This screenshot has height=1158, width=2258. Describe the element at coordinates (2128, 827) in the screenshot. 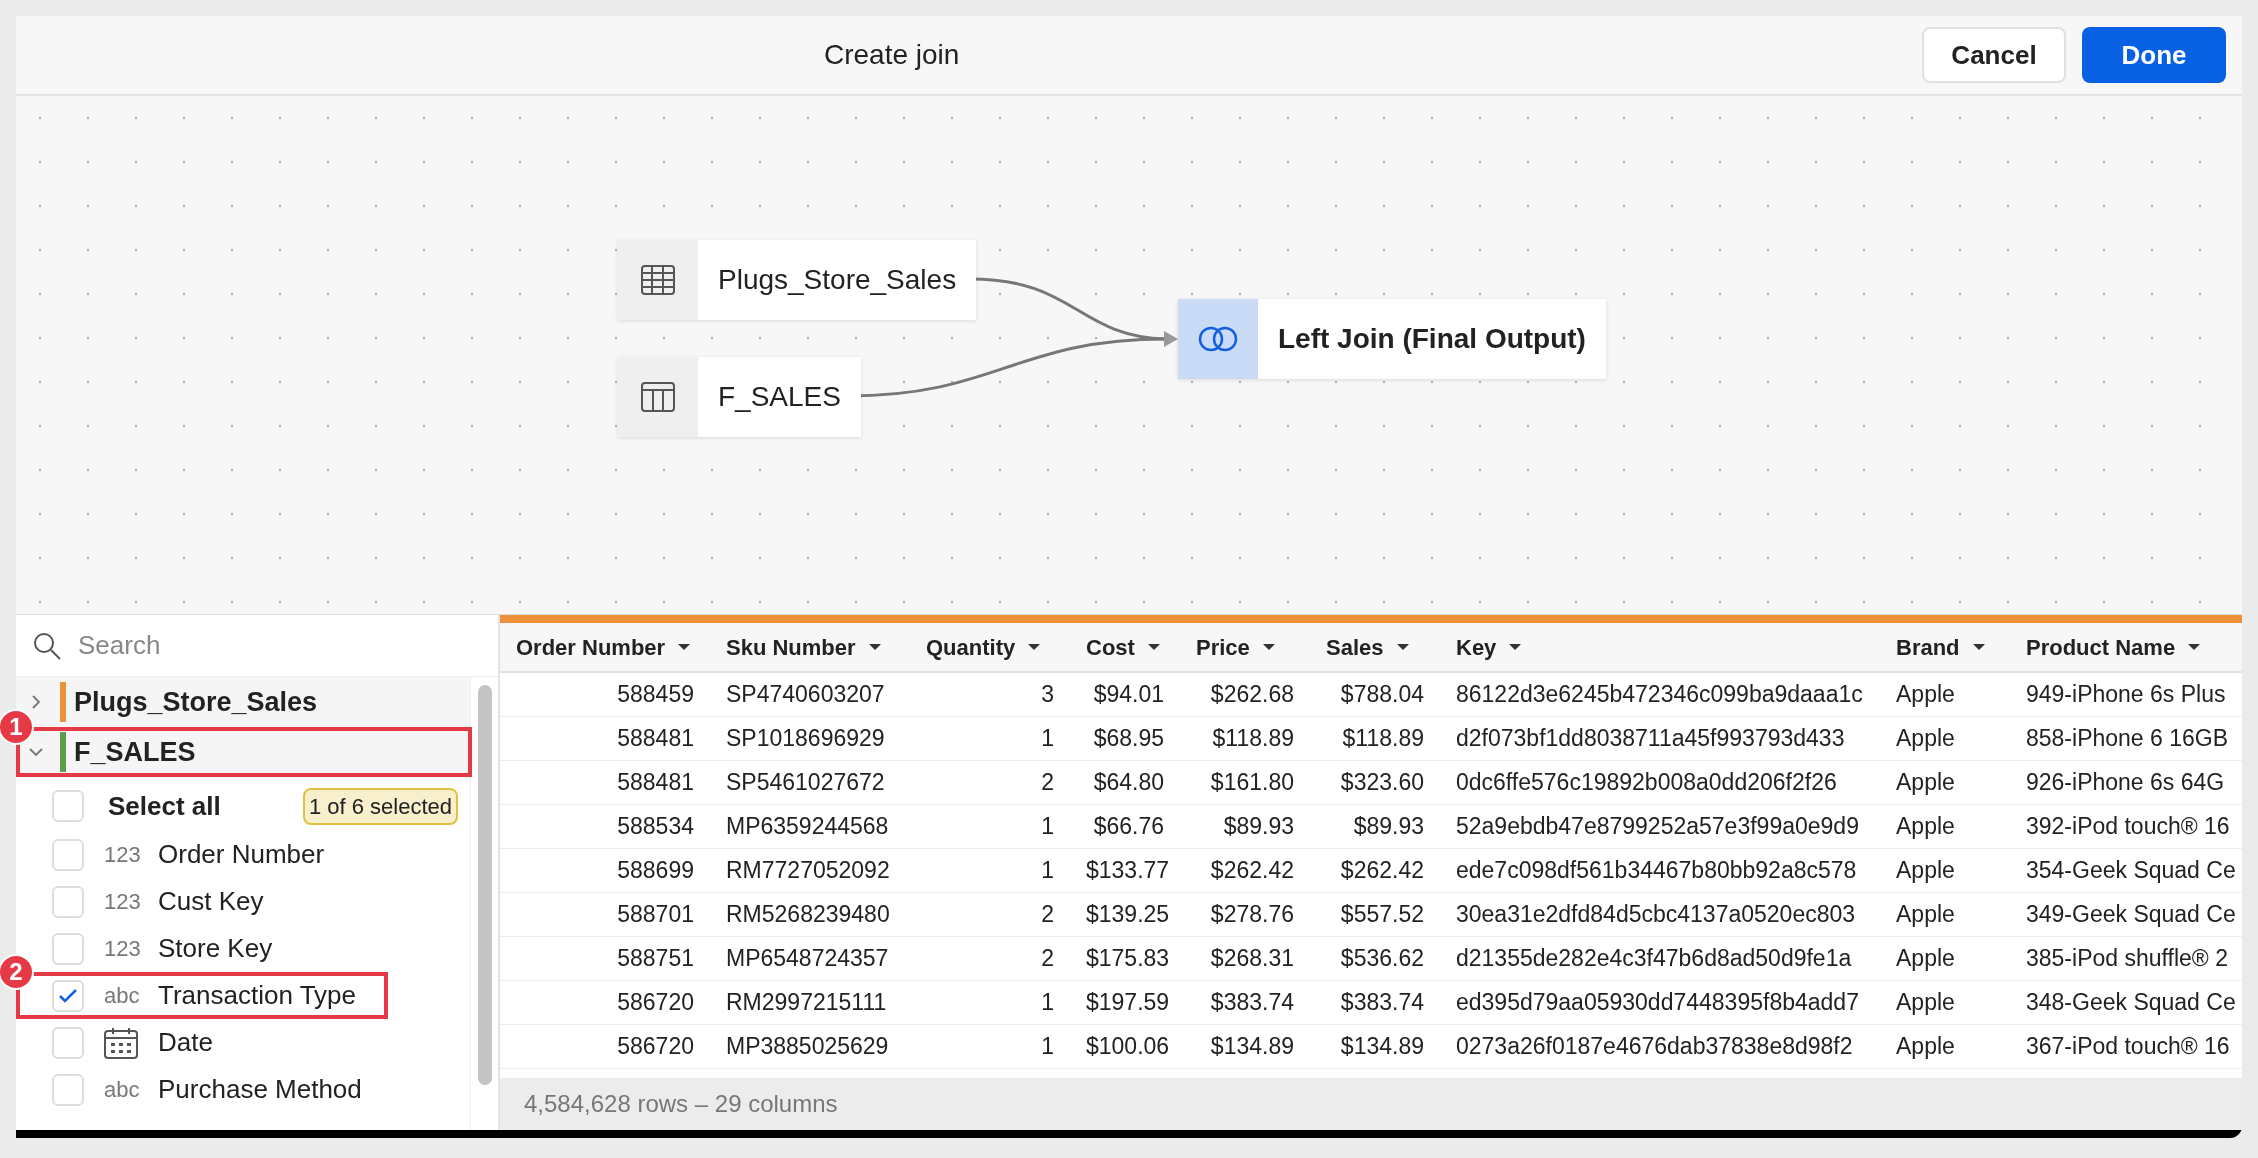

I see `table-cell-text: 392-iPod touch® 16` at that location.